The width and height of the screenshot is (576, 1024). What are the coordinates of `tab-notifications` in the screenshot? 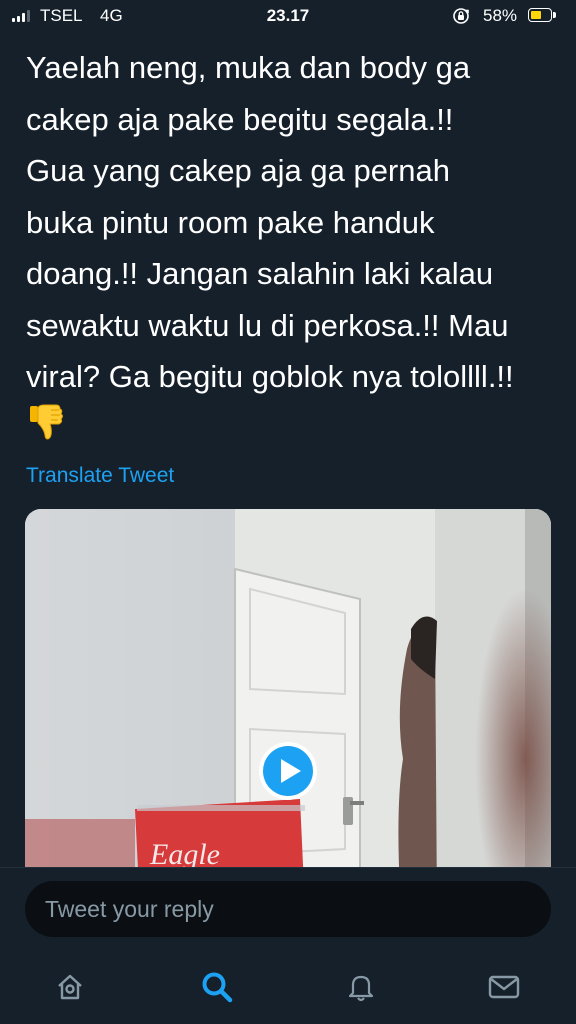 It's located at (361, 987).